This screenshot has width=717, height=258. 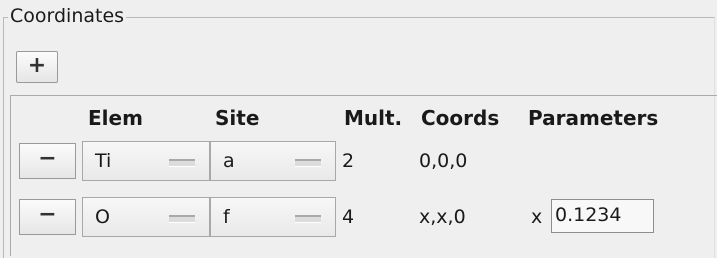 I want to click on coords-value: 0,0,0, so click(x=443, y=161).